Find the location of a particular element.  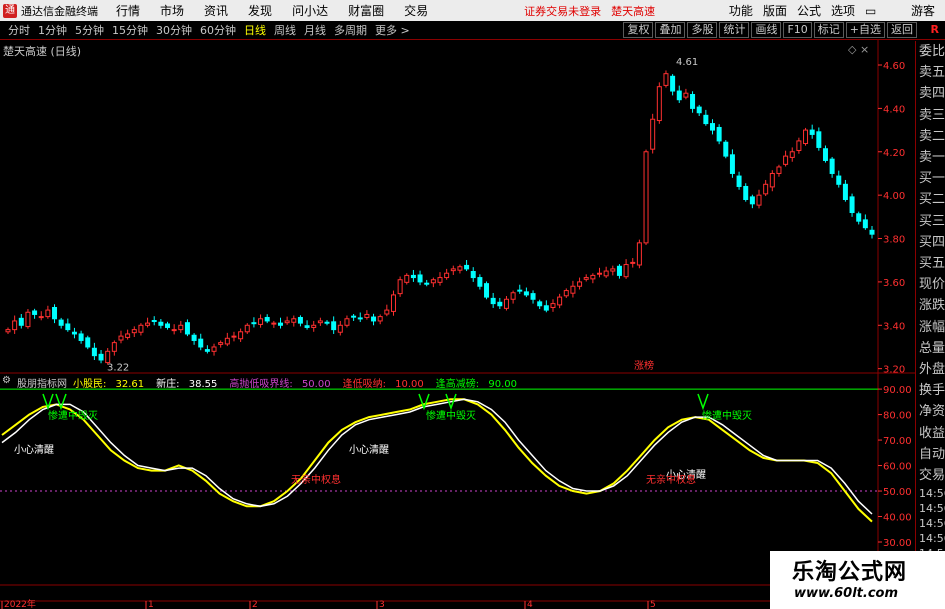

price-tick-label: 4.00 is located at coordinates (894, 196).